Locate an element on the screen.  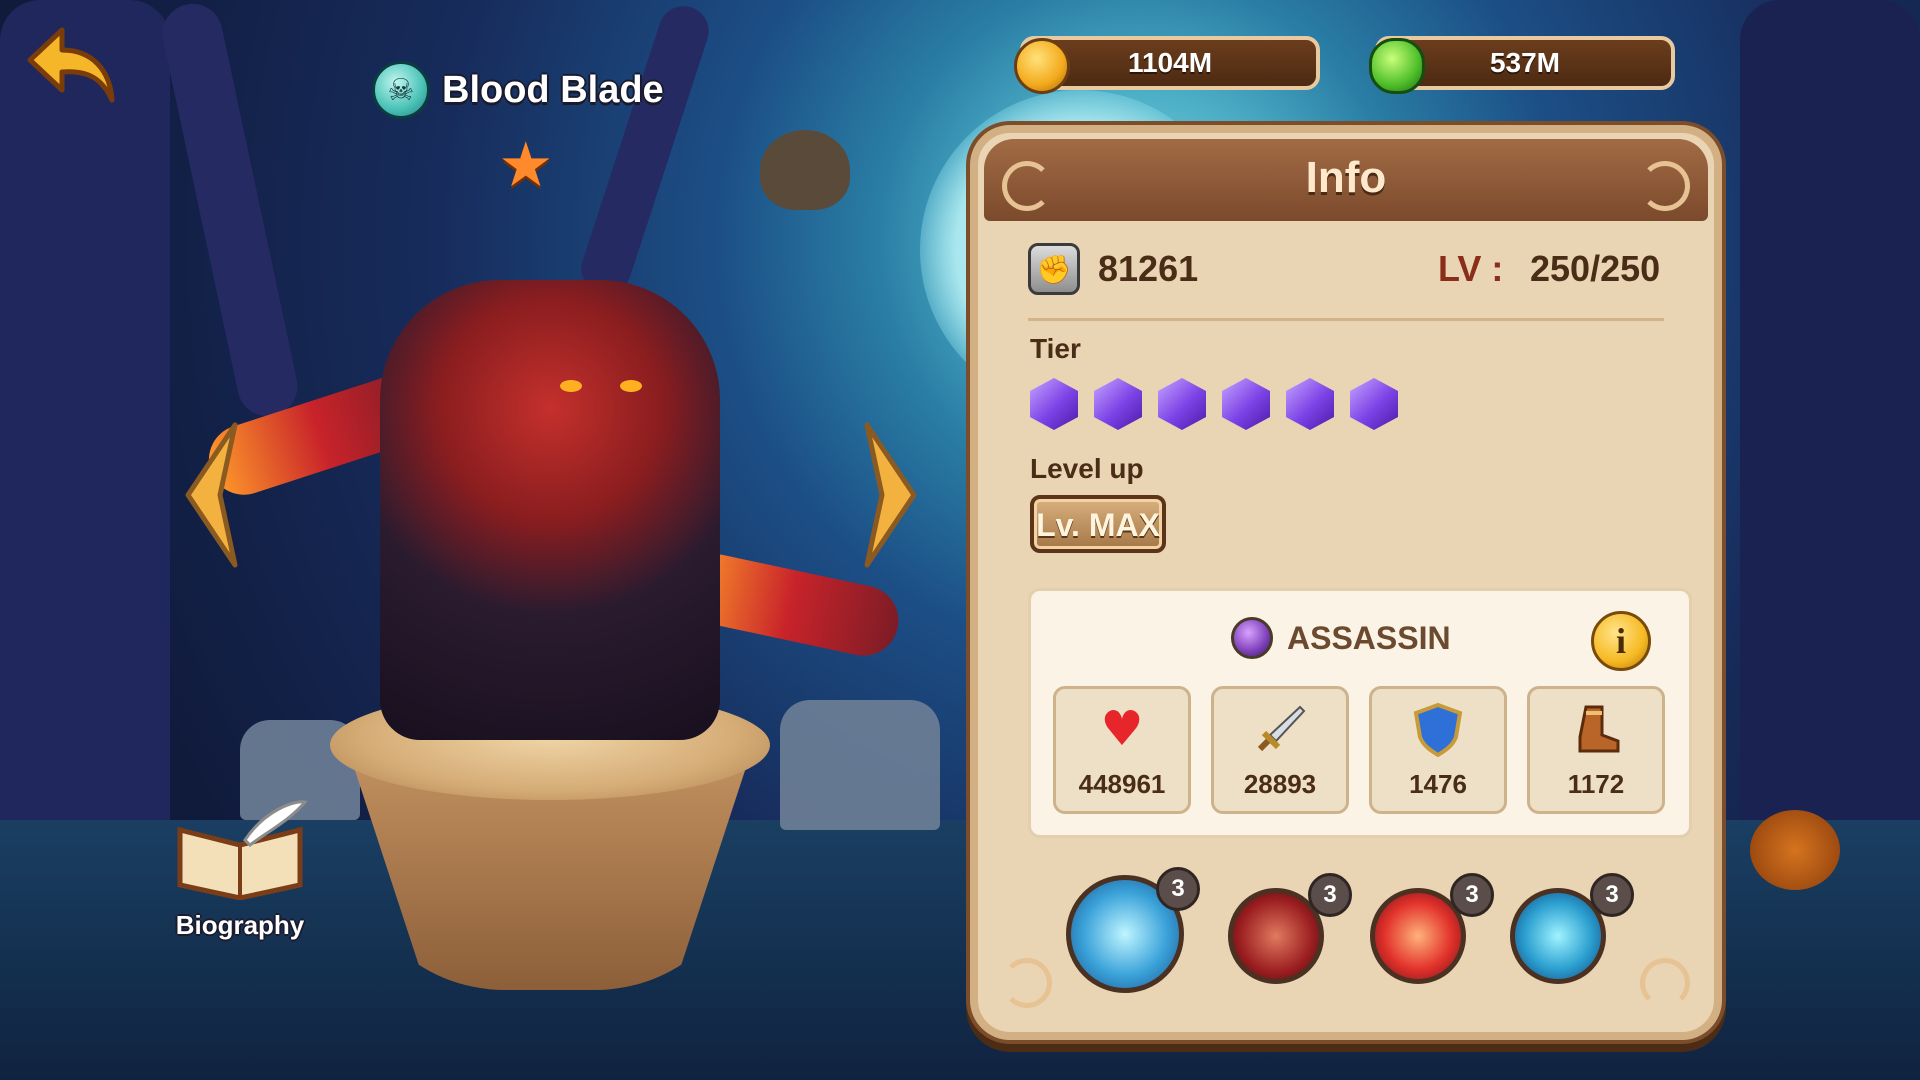
power-value: 81261 is located at coordinates (1148, 268).